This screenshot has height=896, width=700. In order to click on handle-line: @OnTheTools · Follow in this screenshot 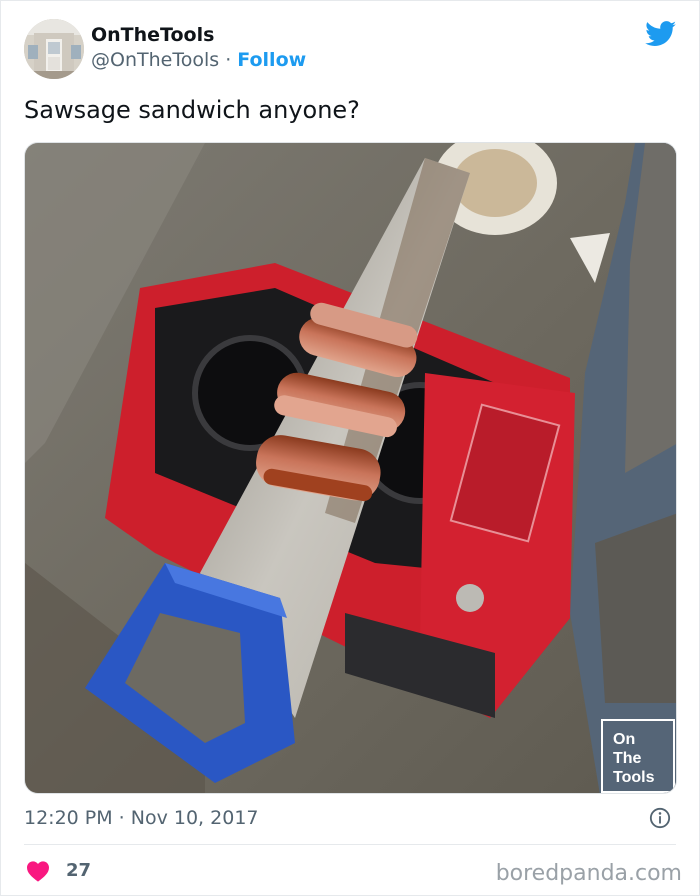, I will do `click(198, 60)`.